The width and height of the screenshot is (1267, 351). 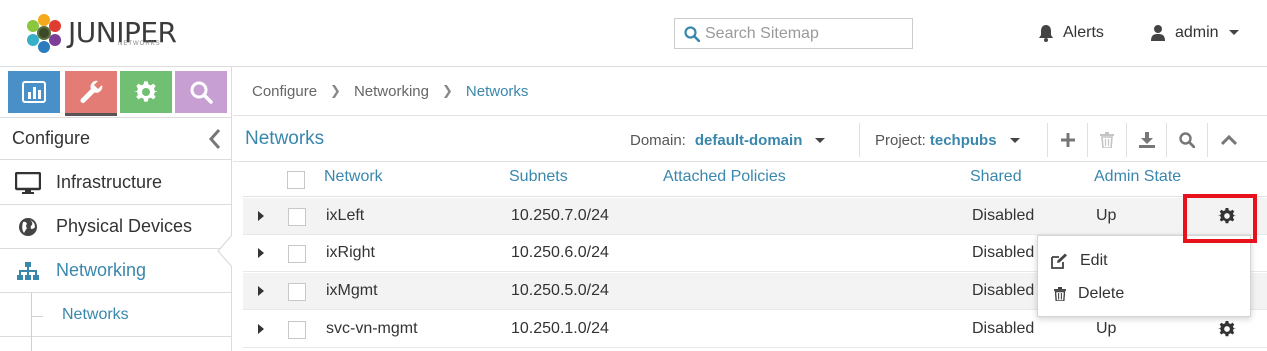 I want to click on chevron-left-icon, so click(x=215, y=139).